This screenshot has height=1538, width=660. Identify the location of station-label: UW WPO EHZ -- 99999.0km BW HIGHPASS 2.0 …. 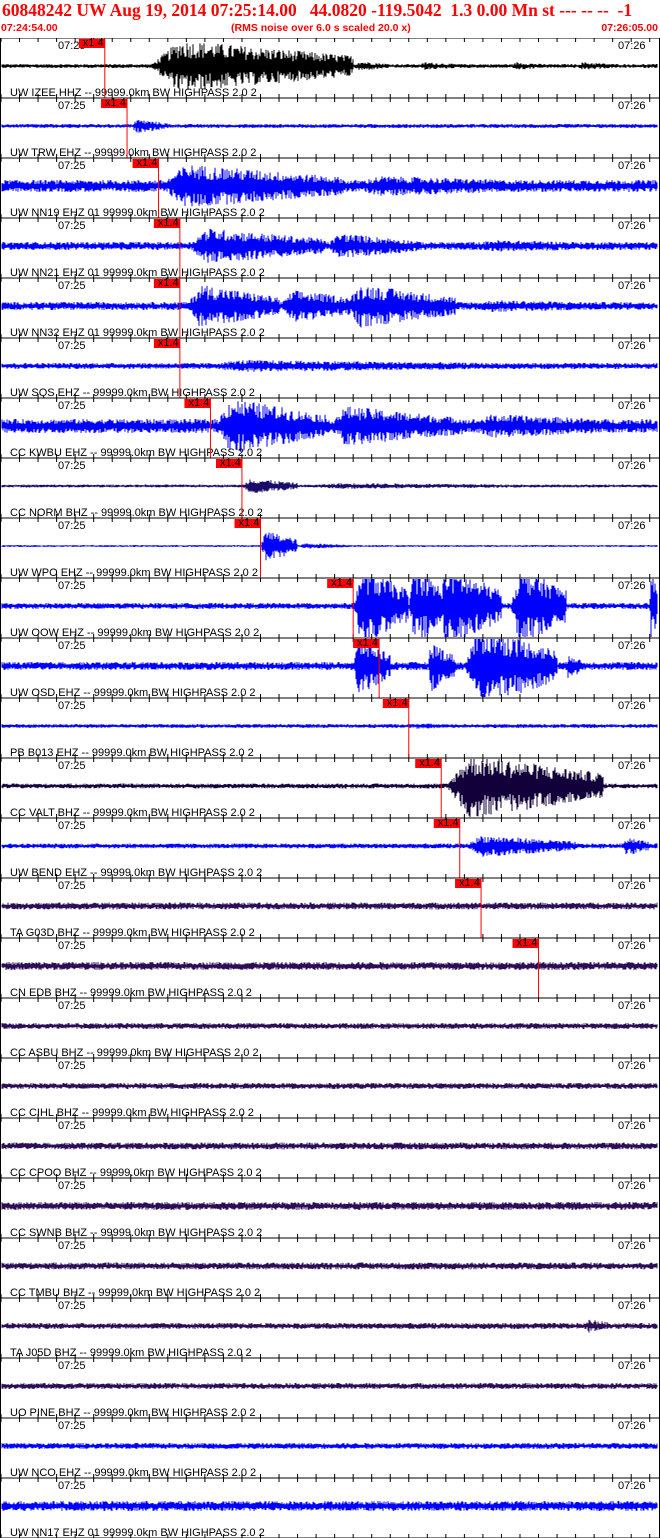
(134, 573).